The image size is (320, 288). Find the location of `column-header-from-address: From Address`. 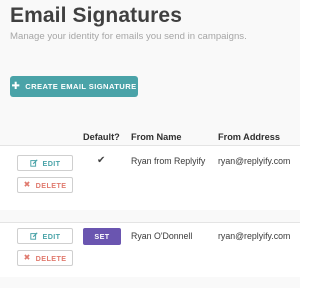

column-header-from-address: From Address is located at coordinates (249, 137).